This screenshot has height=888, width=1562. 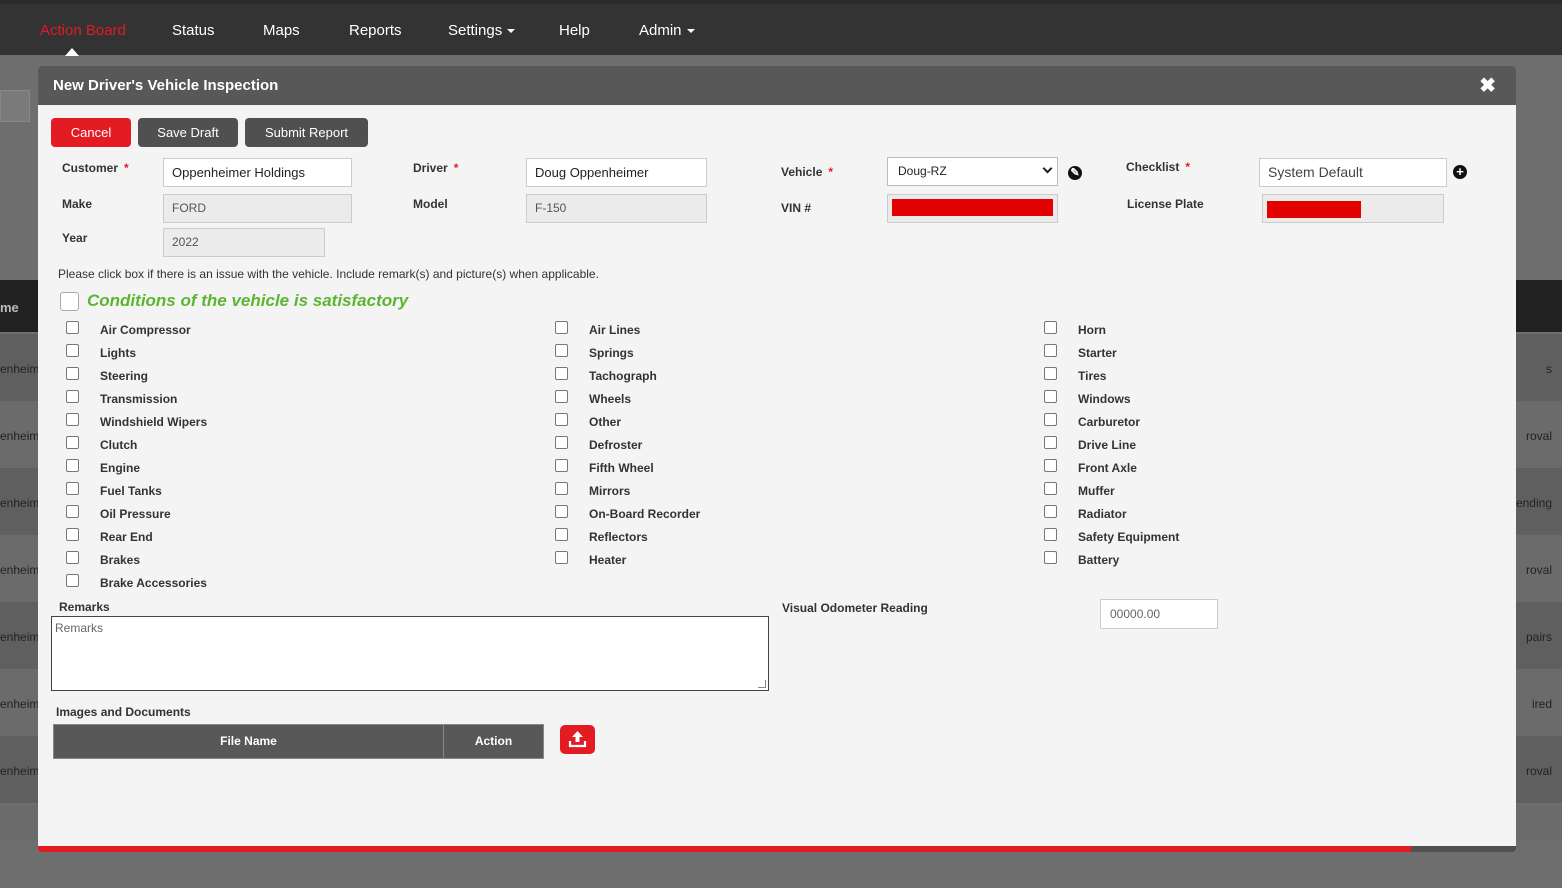 I want to click on driver-field: Doug Oppenheimer, so click(x=616, y=172).